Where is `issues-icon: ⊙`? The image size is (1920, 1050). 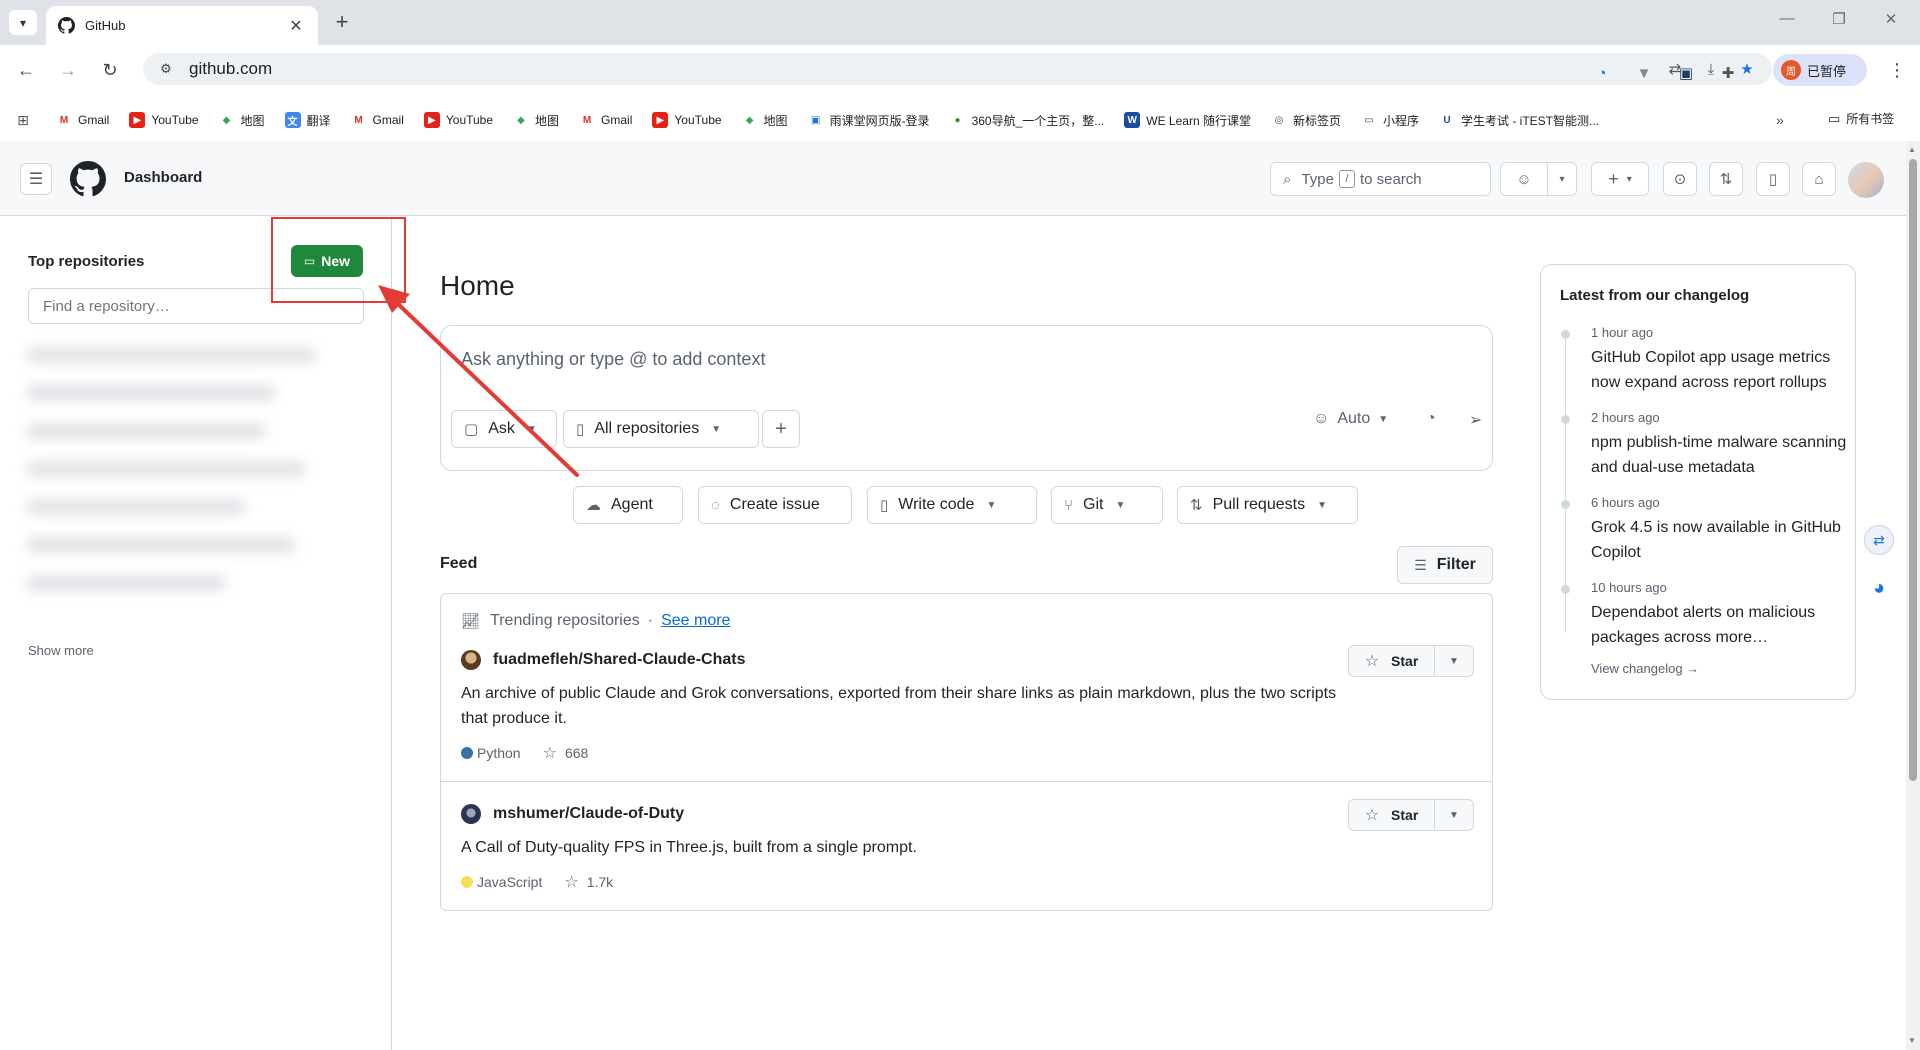 issues-icon: ⊙ is located at coordinates (1680, 179).